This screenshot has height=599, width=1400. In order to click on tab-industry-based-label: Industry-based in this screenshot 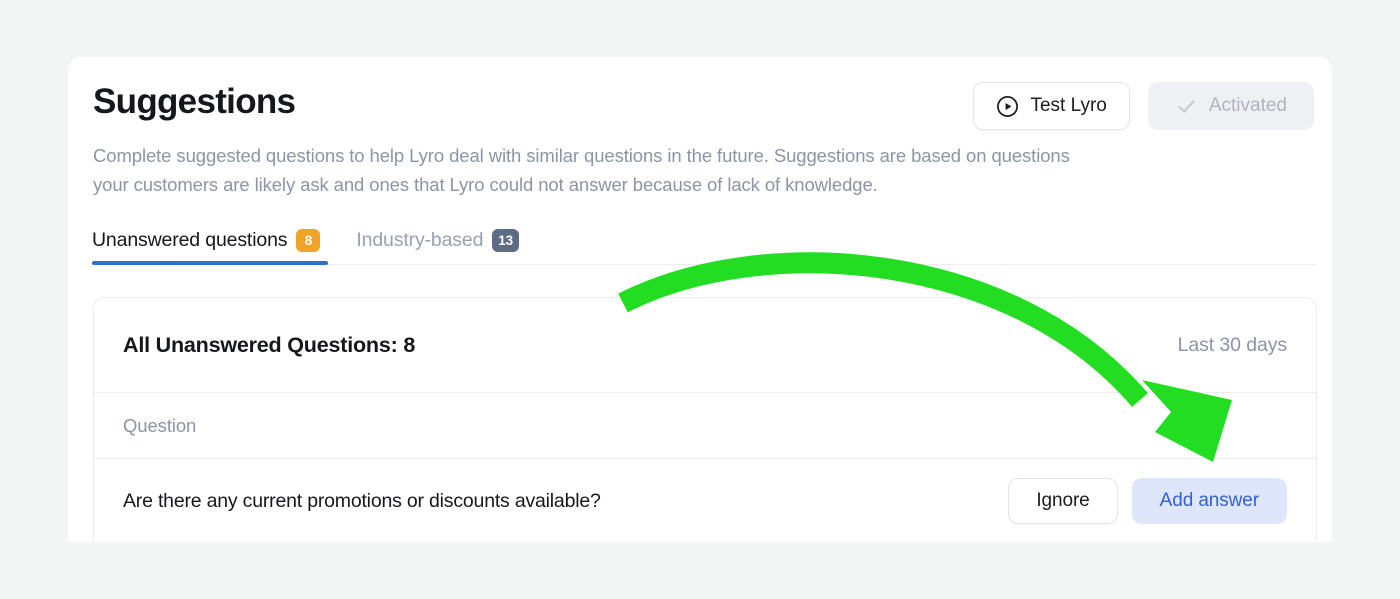, I will do `click(420, 240)`.